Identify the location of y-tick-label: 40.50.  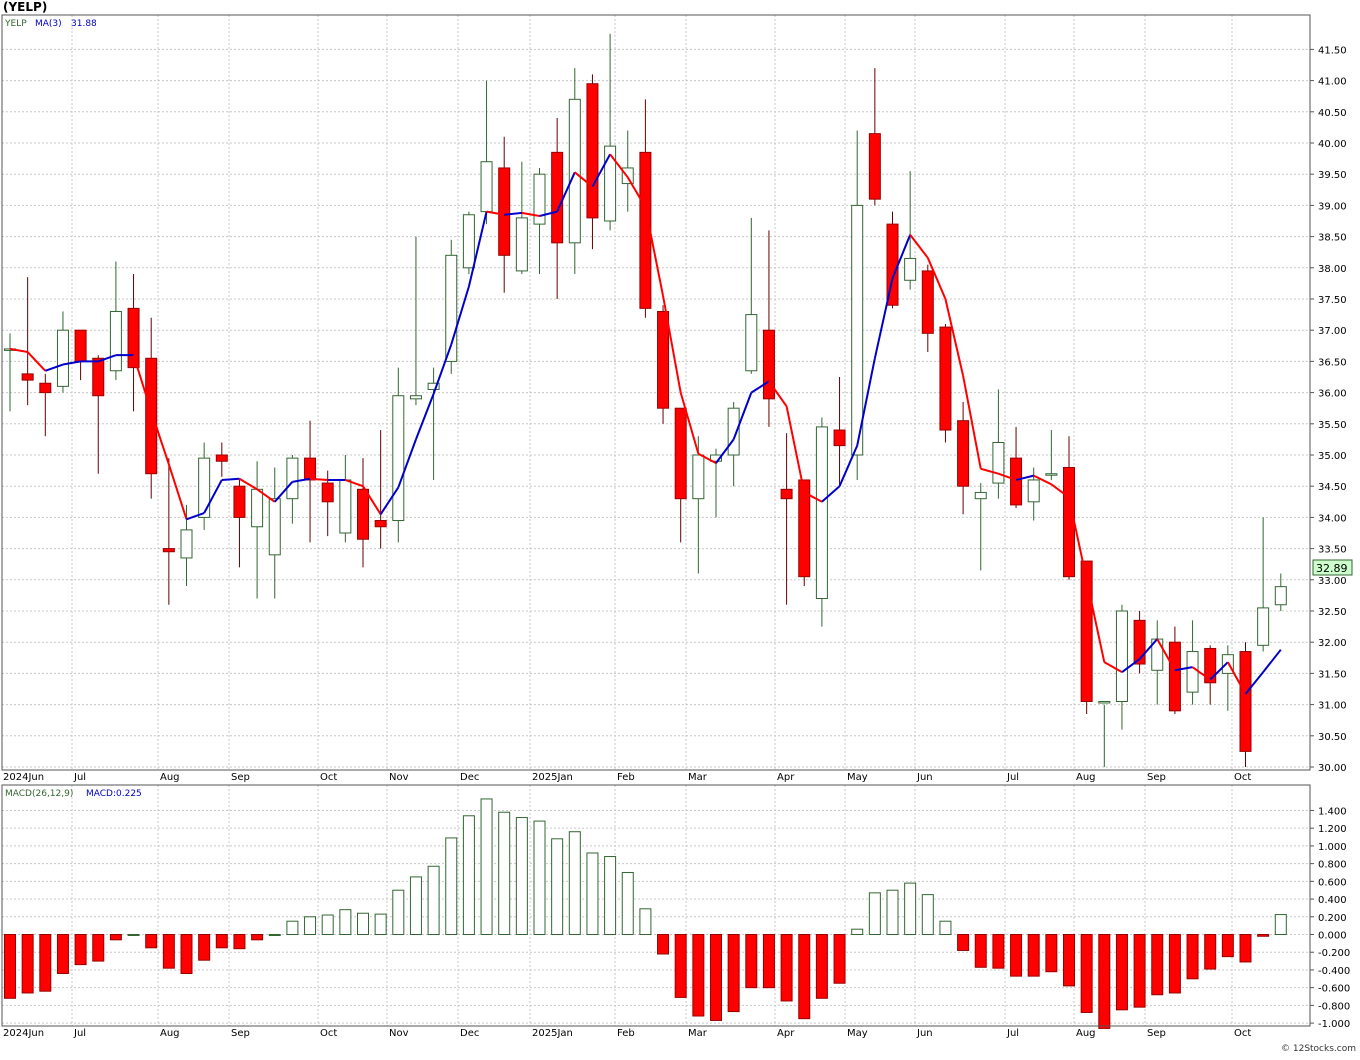
(1332, 113).